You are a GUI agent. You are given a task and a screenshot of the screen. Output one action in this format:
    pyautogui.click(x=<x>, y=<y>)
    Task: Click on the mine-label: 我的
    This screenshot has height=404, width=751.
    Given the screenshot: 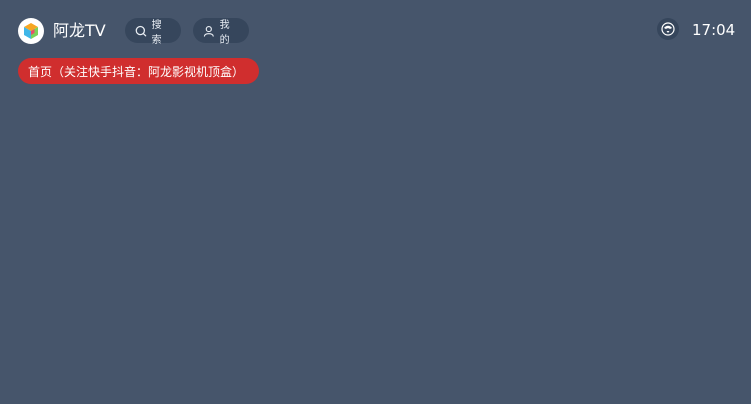 What is the action you would take?
    pyautogui.click(x=224, y=32)
    